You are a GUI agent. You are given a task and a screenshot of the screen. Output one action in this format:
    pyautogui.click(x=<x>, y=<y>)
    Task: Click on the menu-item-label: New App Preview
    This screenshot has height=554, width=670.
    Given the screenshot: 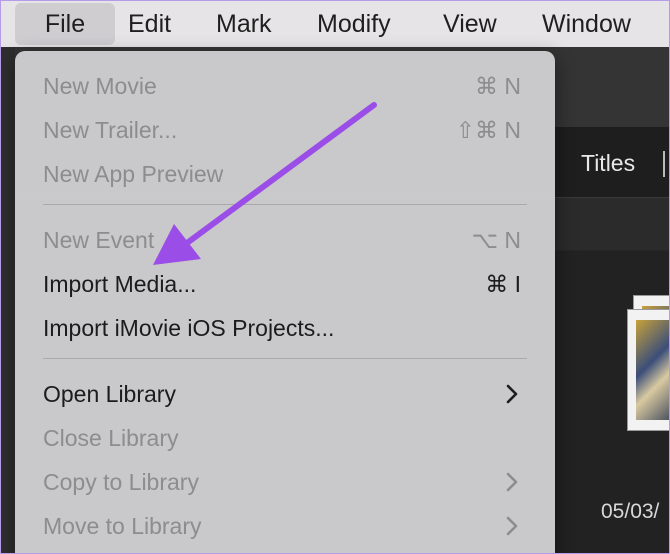 What is the action you would take?
    pyautogui.click(x=133, y=174)
    